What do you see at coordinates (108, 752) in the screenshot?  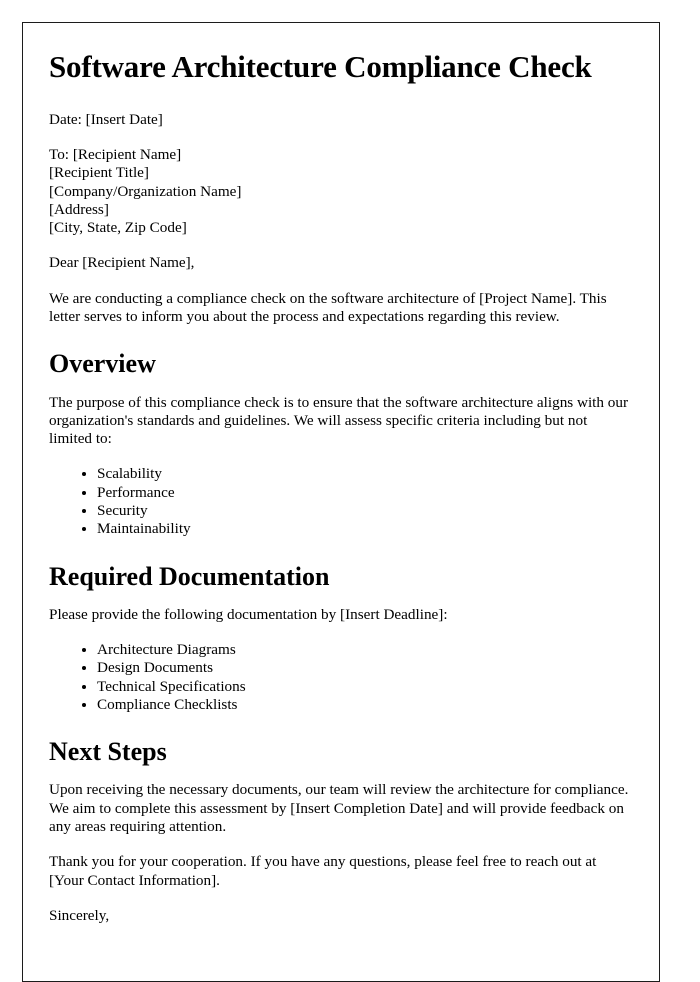 I see `section-heading-next-steps: Next Steps` at bounding box center [108, 752].